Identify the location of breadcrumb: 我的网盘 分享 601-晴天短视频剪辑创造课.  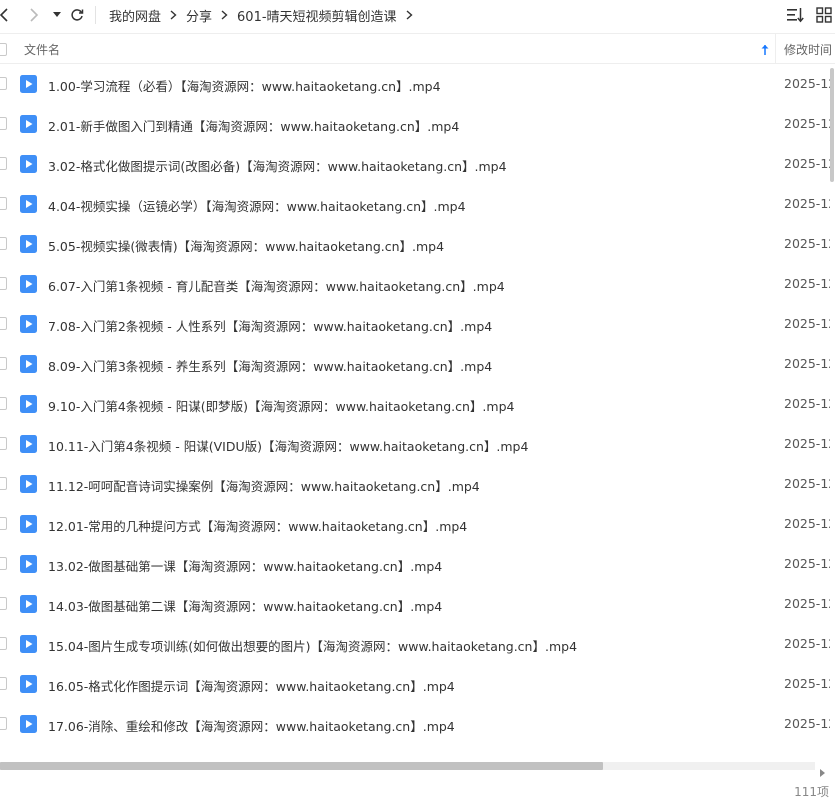
(265, 15).